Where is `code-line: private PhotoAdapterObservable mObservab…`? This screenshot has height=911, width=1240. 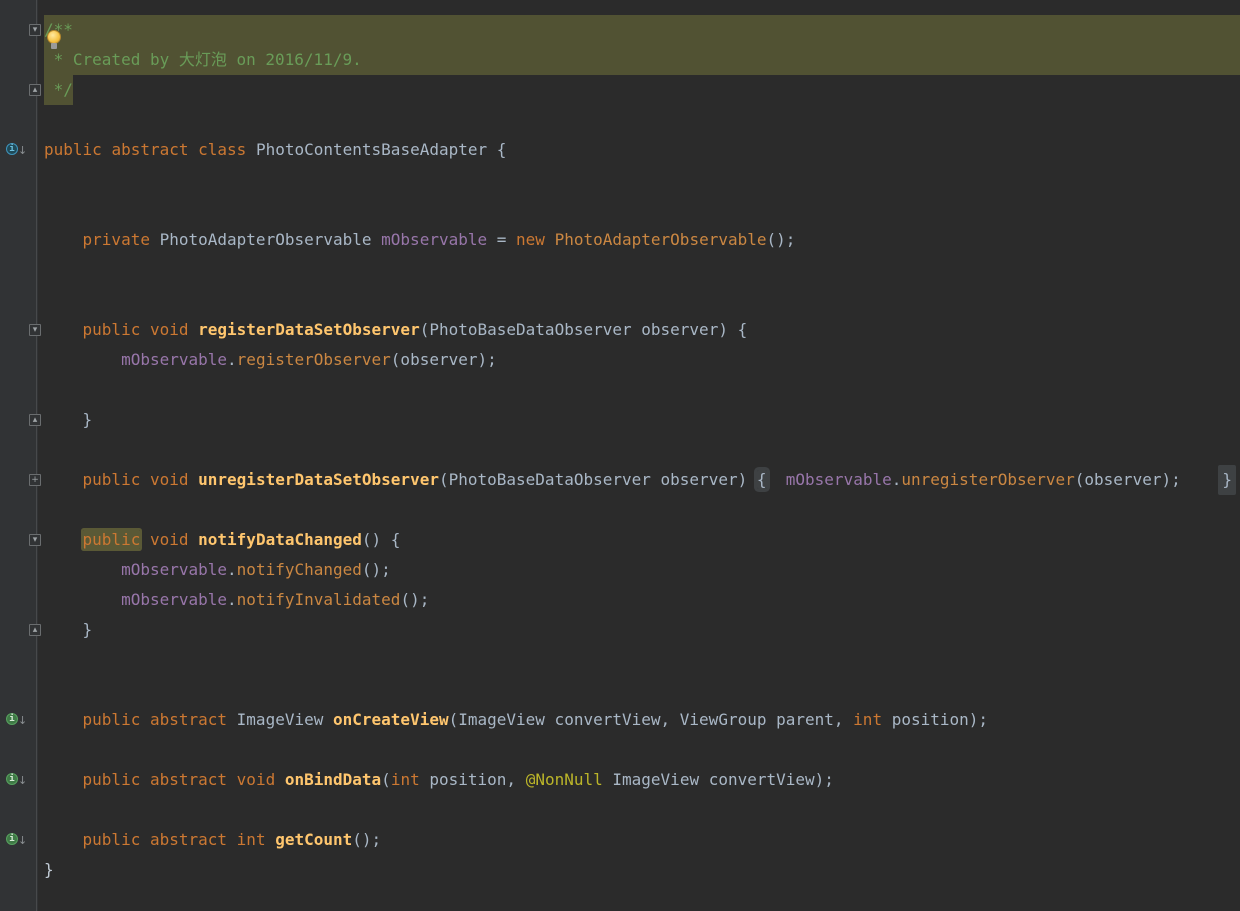
code-line: private PhotoAdapterObservable mObservab… is located at coordinates (639, 240).